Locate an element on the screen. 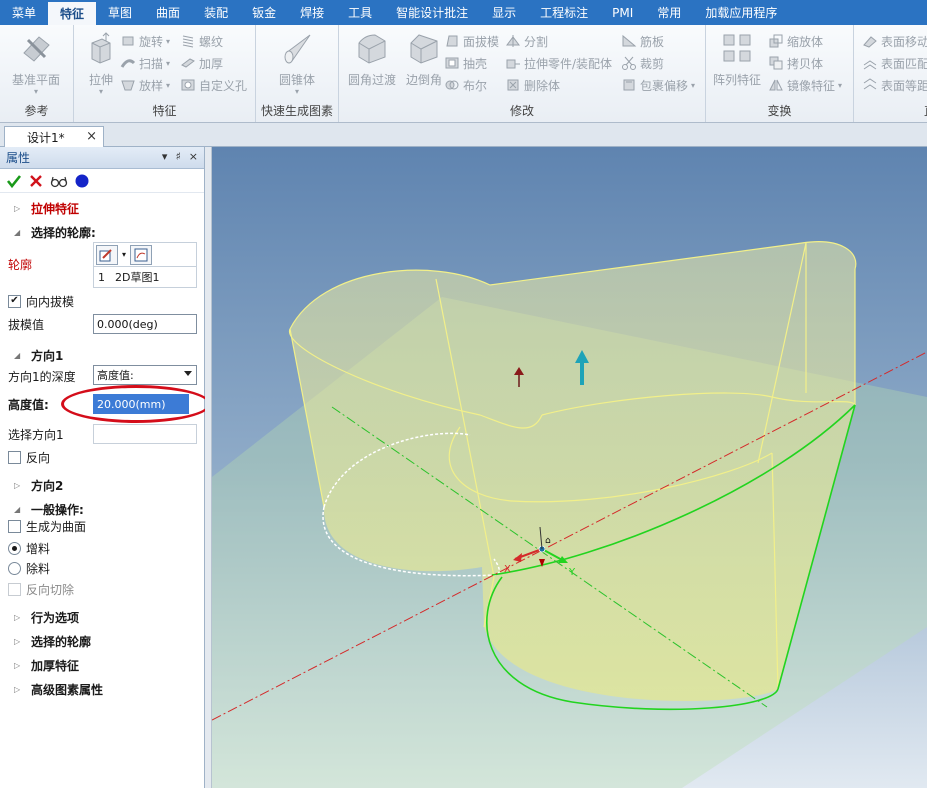 The image size is (927, 788). menu-tab-addins: 加载应用程序 is located at coordinates (741, 12).